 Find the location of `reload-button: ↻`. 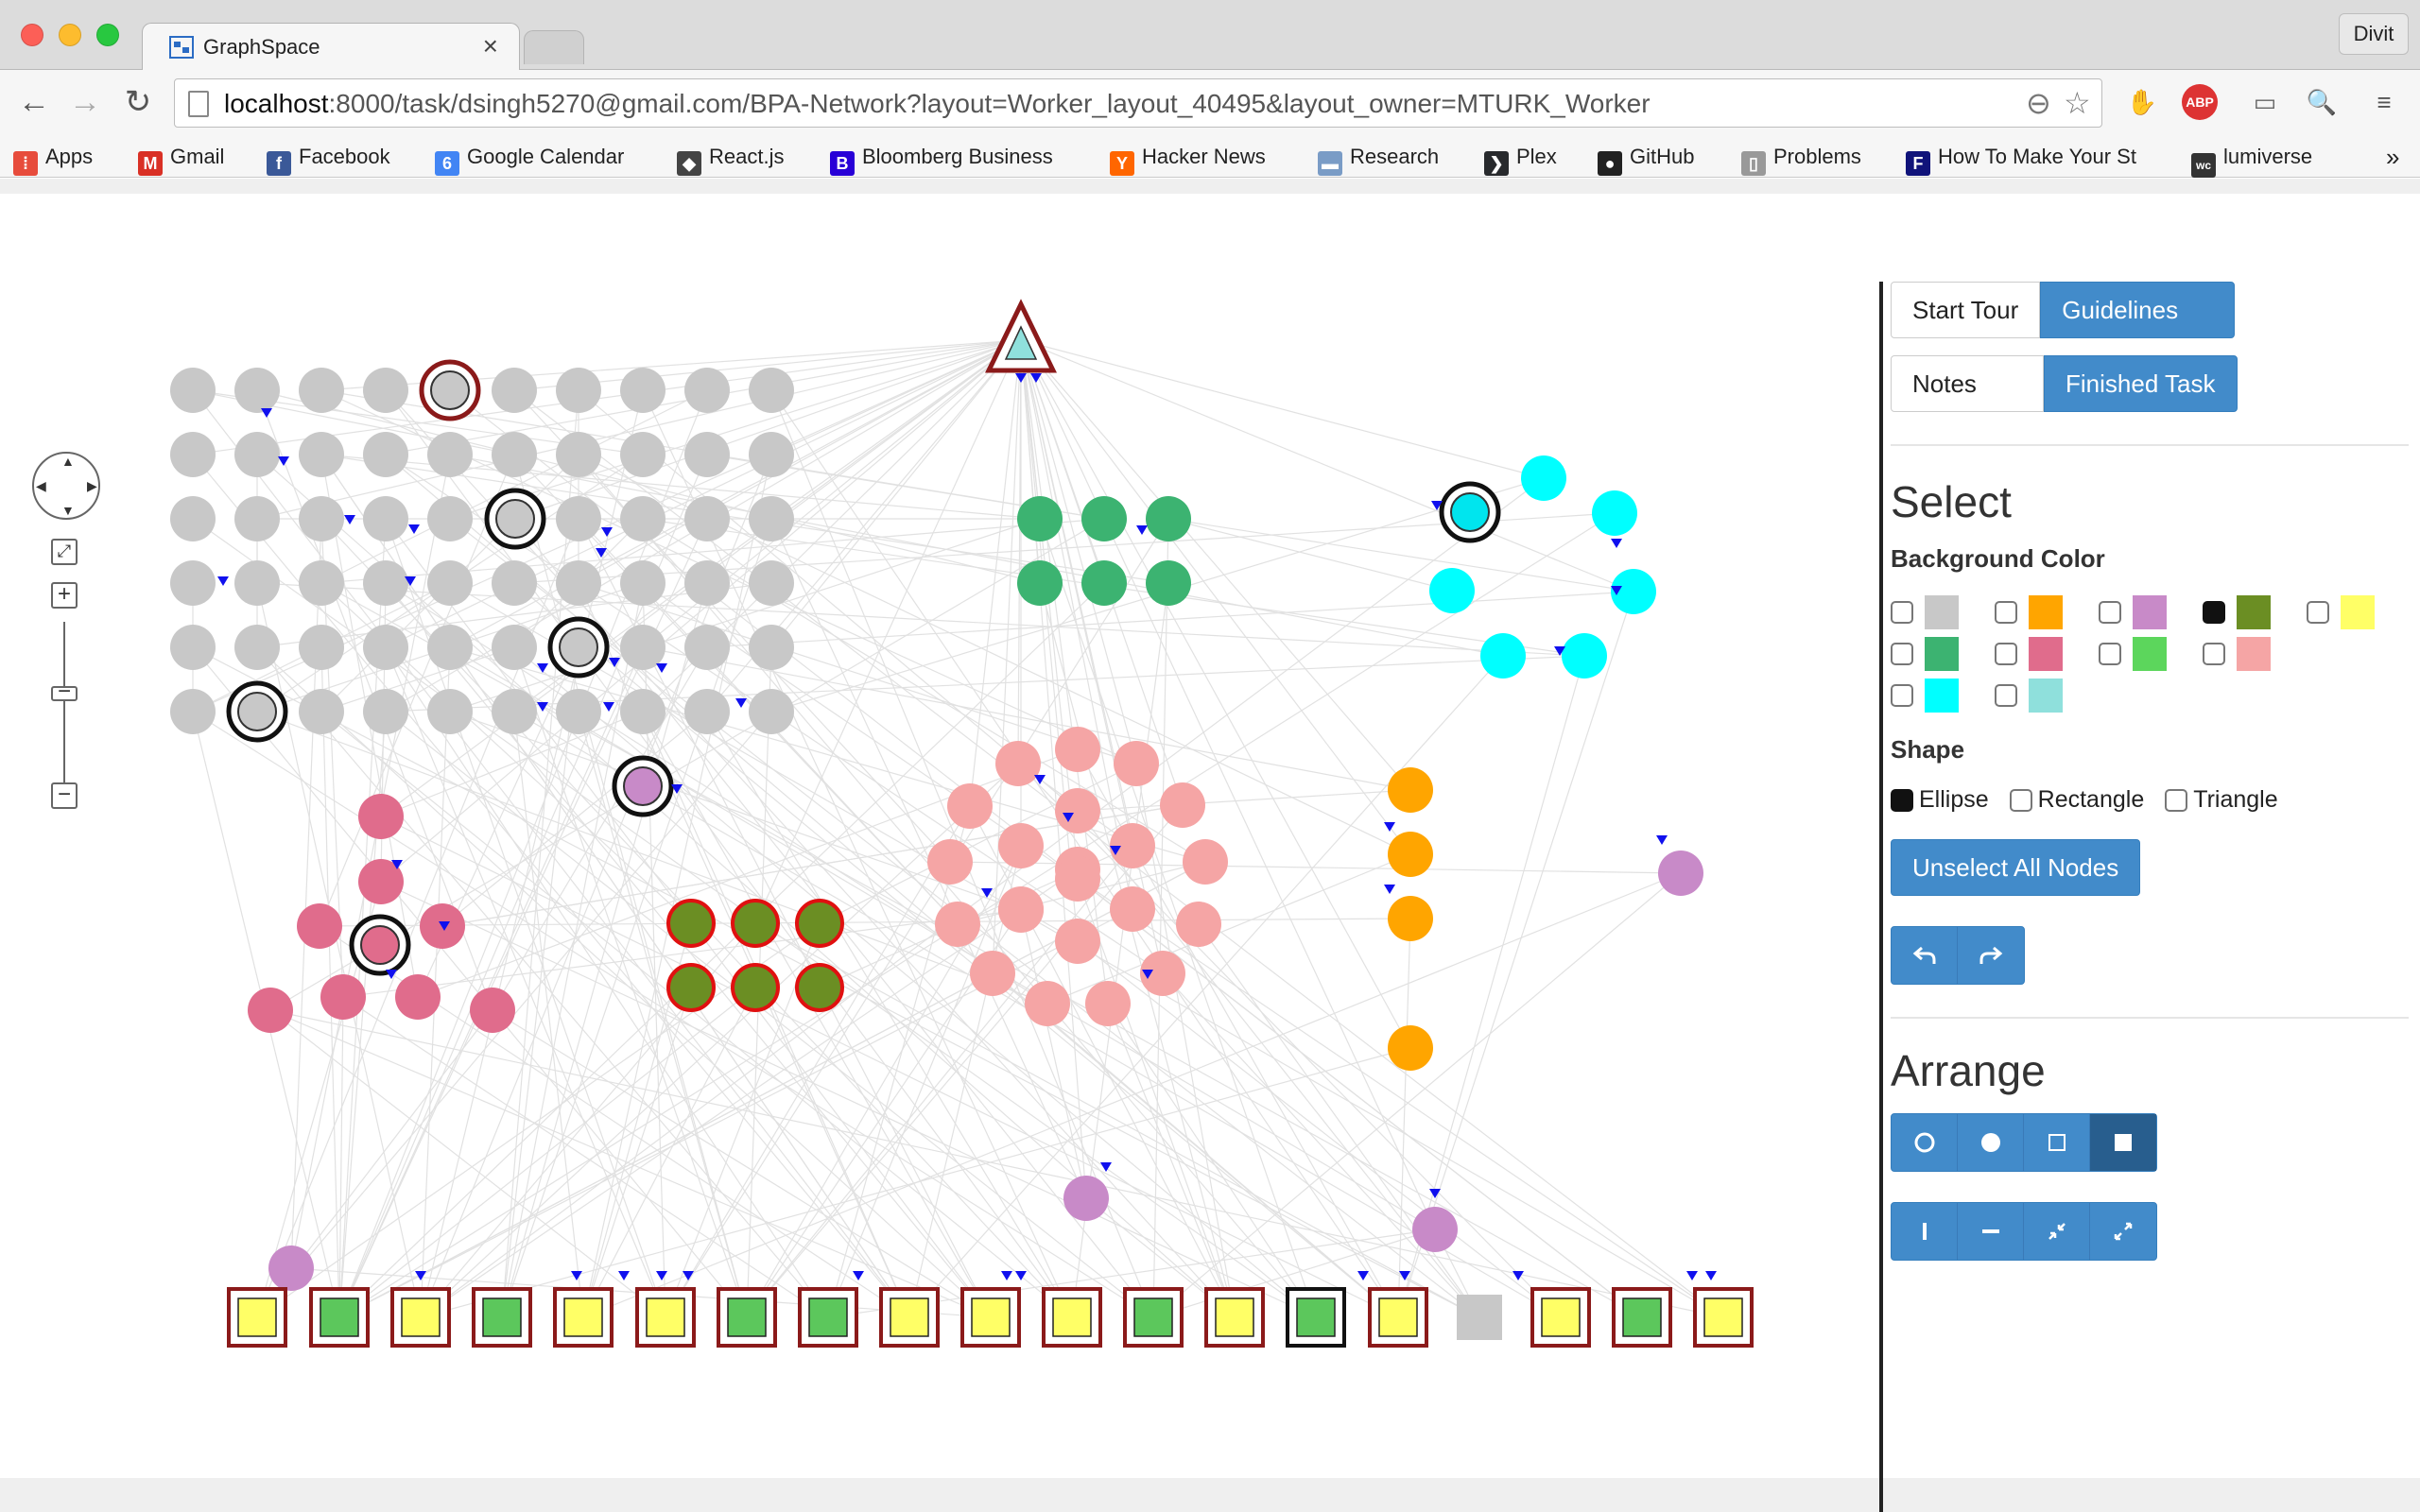

reload-button: ↻ is located at coordinates (138, 102).